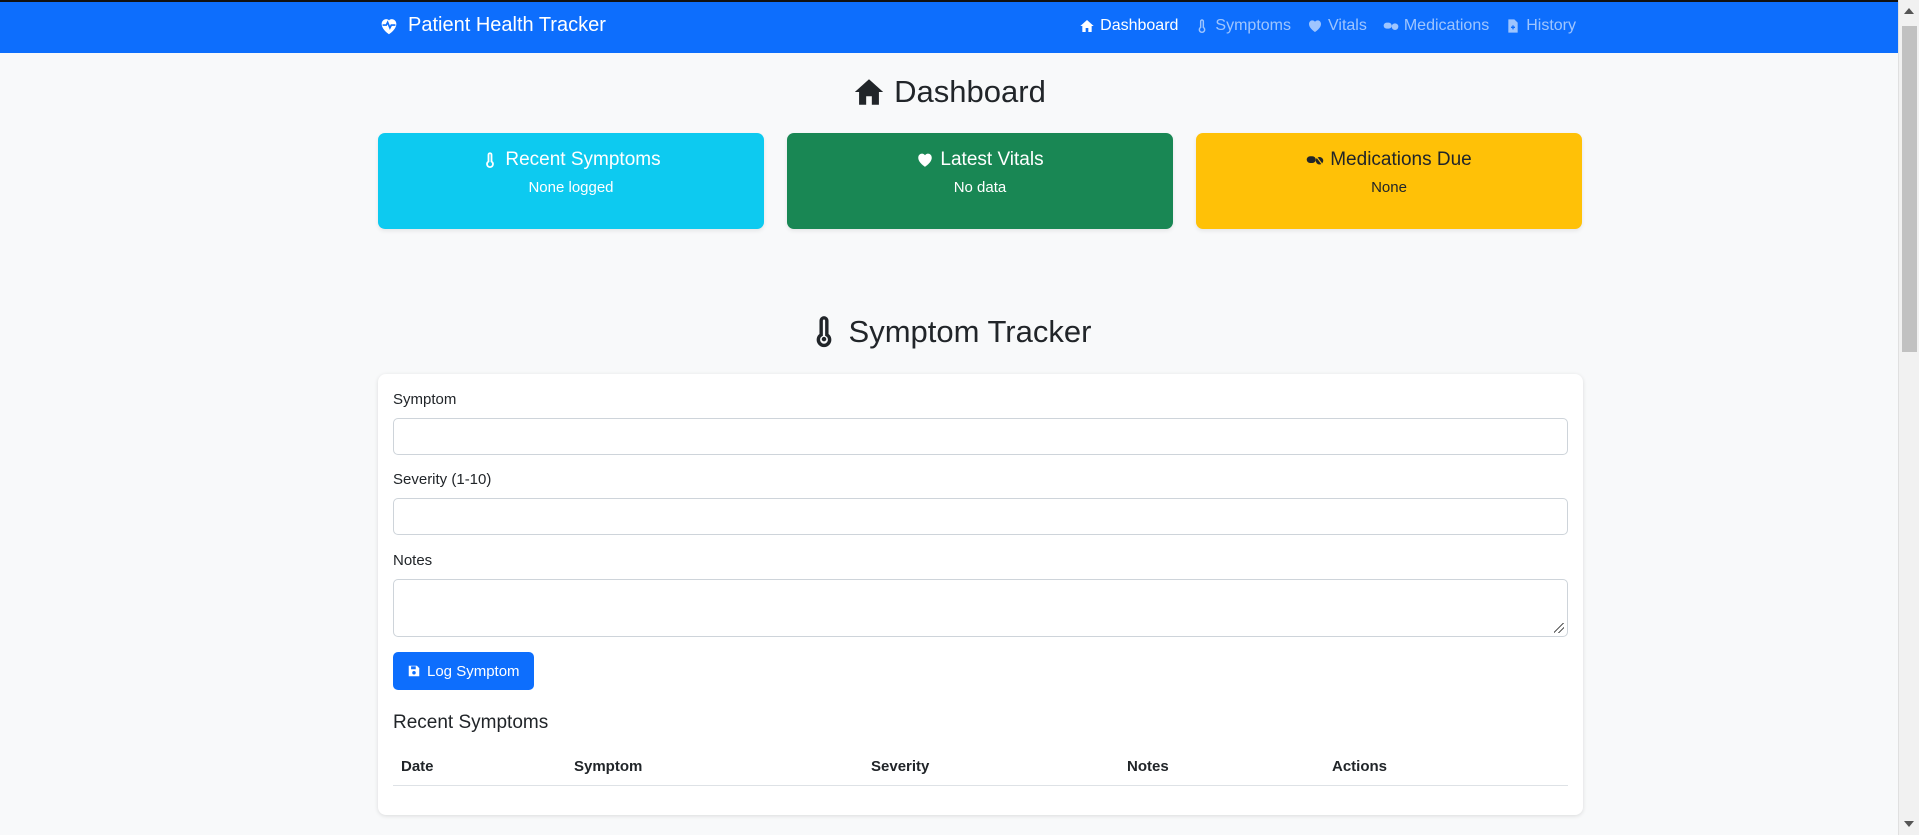  I want to click on card-text: No data, so click(980, 187).